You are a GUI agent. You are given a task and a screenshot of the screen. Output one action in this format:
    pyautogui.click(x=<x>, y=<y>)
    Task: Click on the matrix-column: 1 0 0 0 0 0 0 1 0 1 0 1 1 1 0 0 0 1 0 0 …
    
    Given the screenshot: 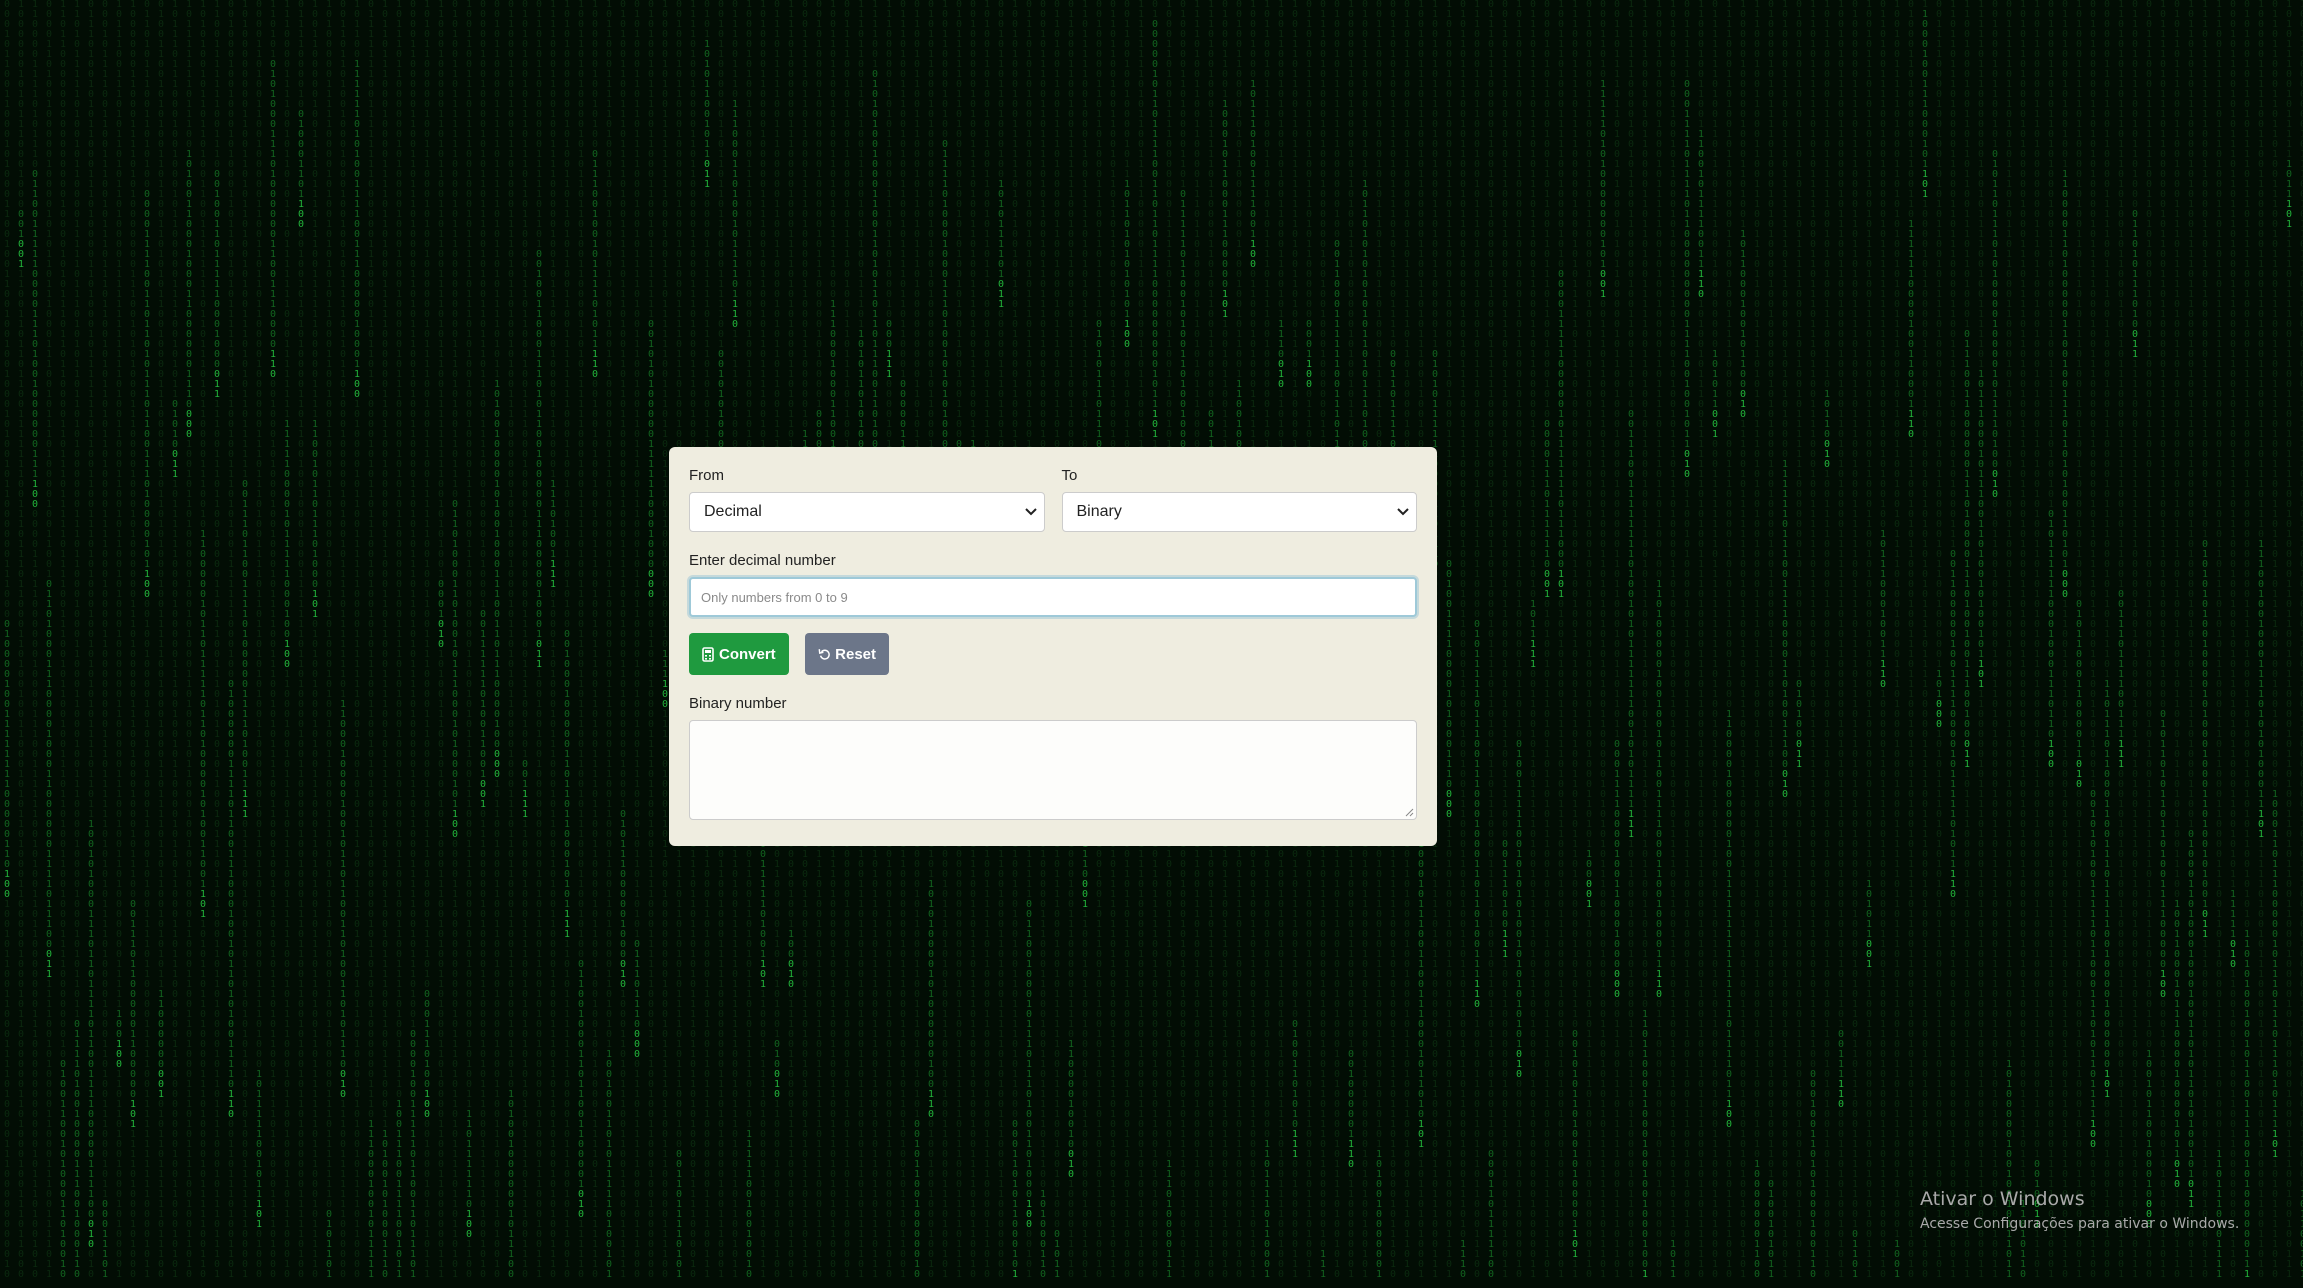 What is the action you would take?
    pyautogui.click(x=21, y=640)
    